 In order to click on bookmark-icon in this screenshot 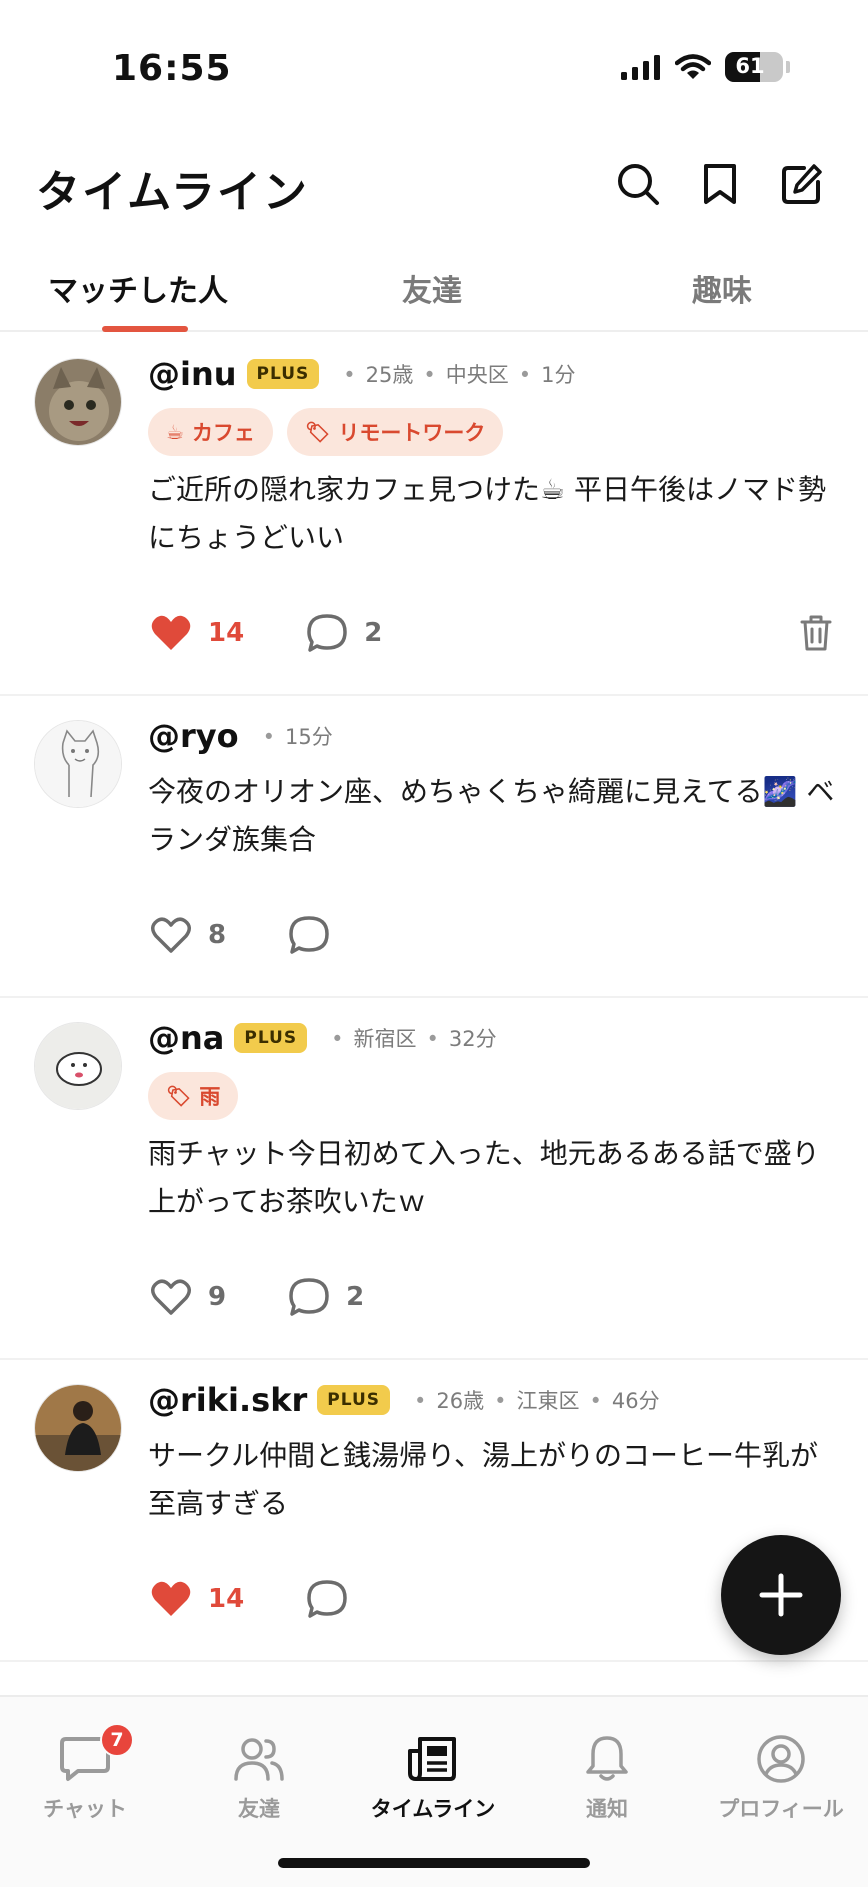, I will do `click(720, 184)`.